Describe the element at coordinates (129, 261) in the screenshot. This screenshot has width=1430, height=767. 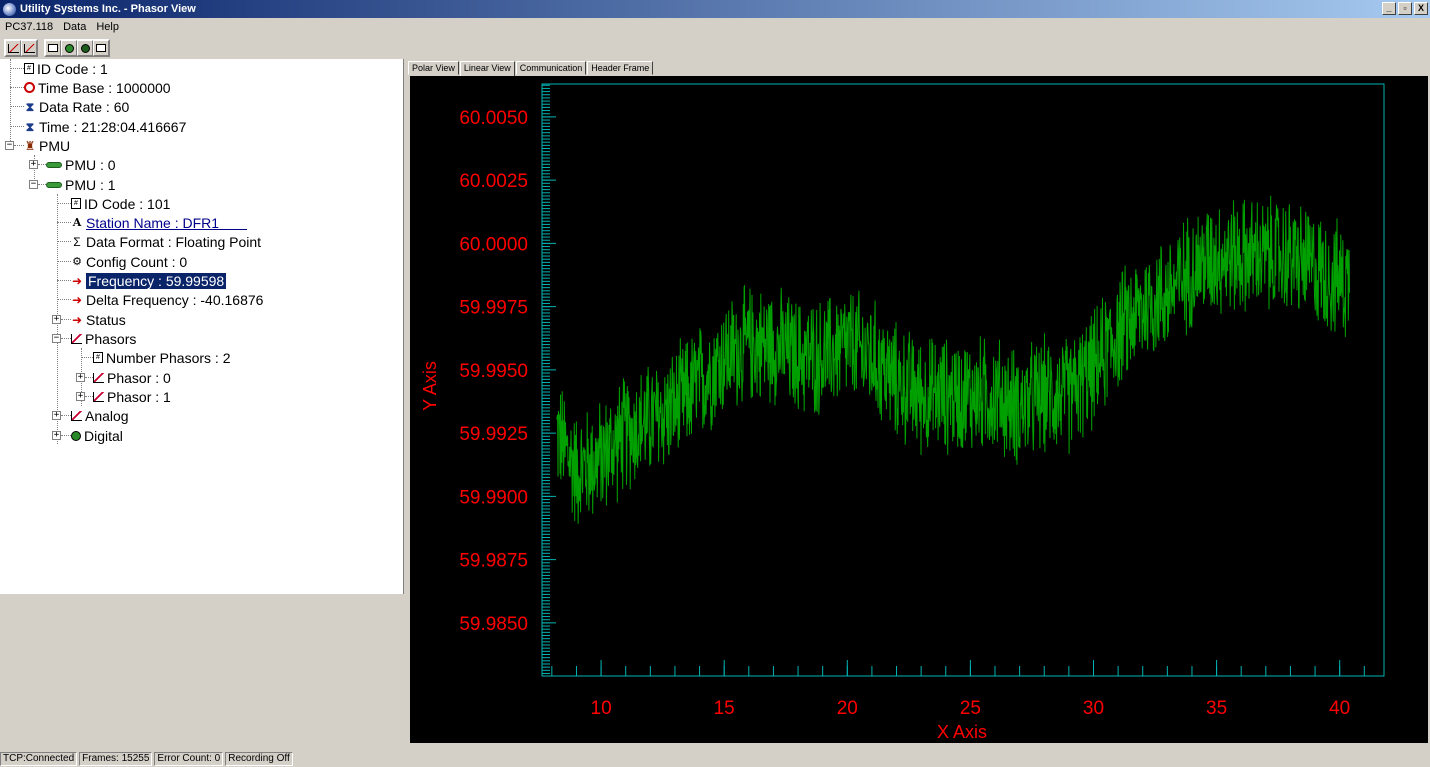
I see `tree-item-config-count: ⚙ Config Count : 0` at that location.